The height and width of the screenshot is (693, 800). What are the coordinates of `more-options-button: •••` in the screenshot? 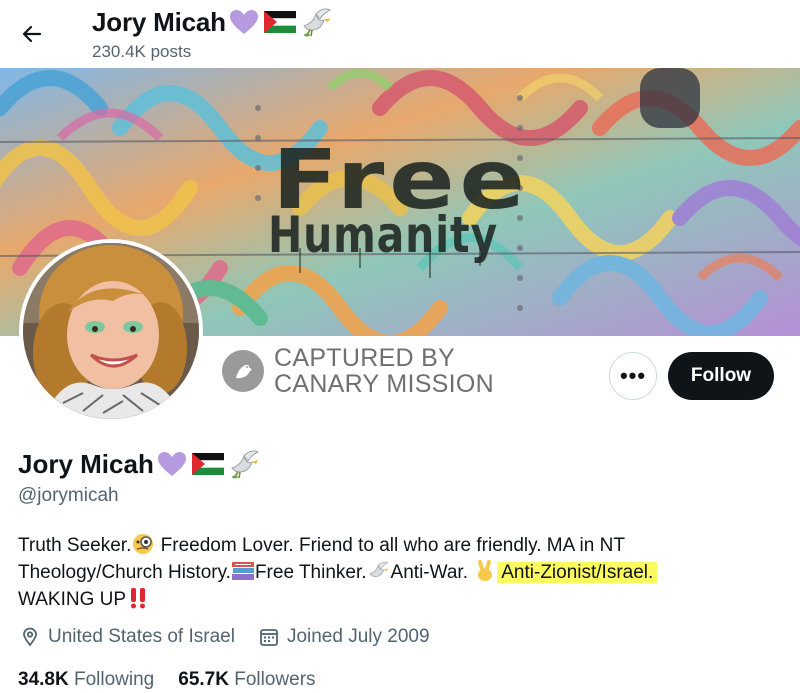 It's located at (633, 376).